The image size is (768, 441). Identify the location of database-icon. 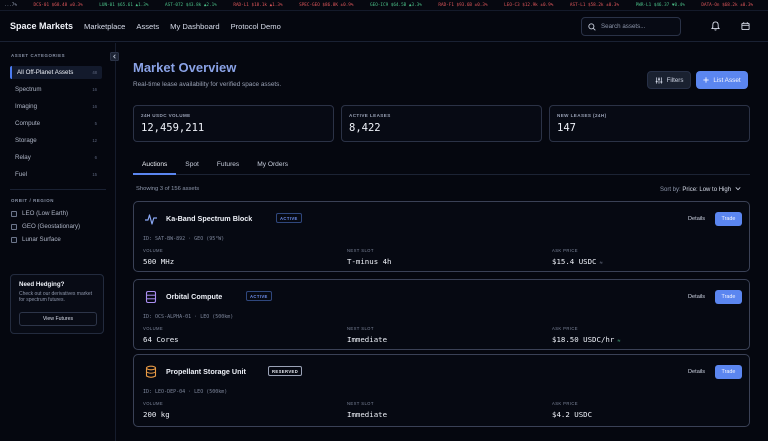
(151, 371).